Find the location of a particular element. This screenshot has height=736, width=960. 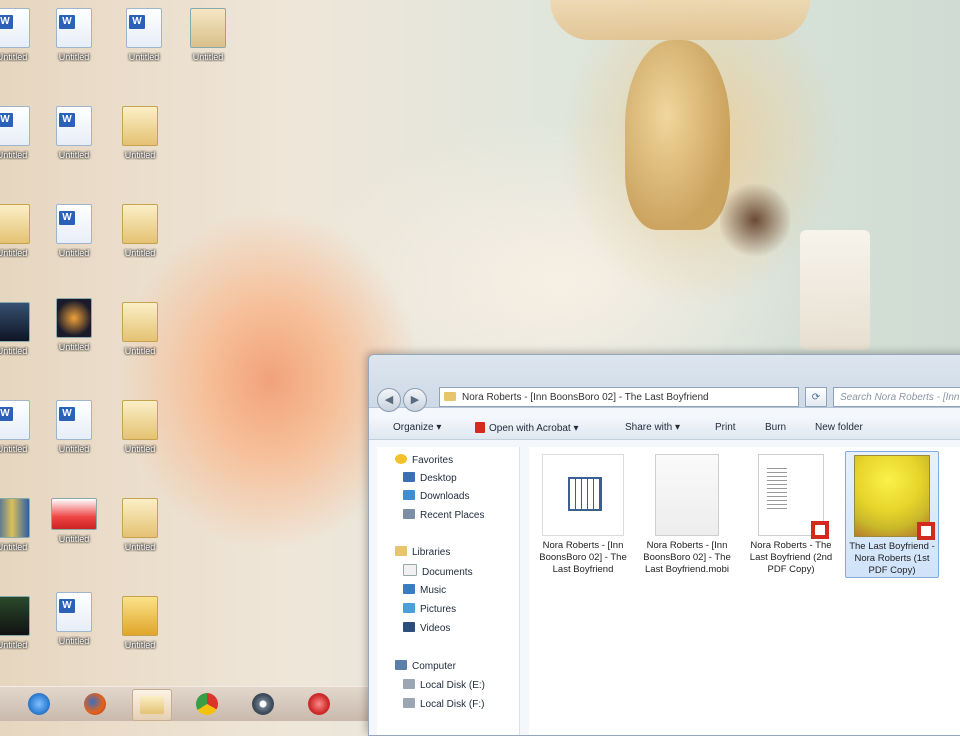

recent-places-icon is located at coordinates (409, 514).